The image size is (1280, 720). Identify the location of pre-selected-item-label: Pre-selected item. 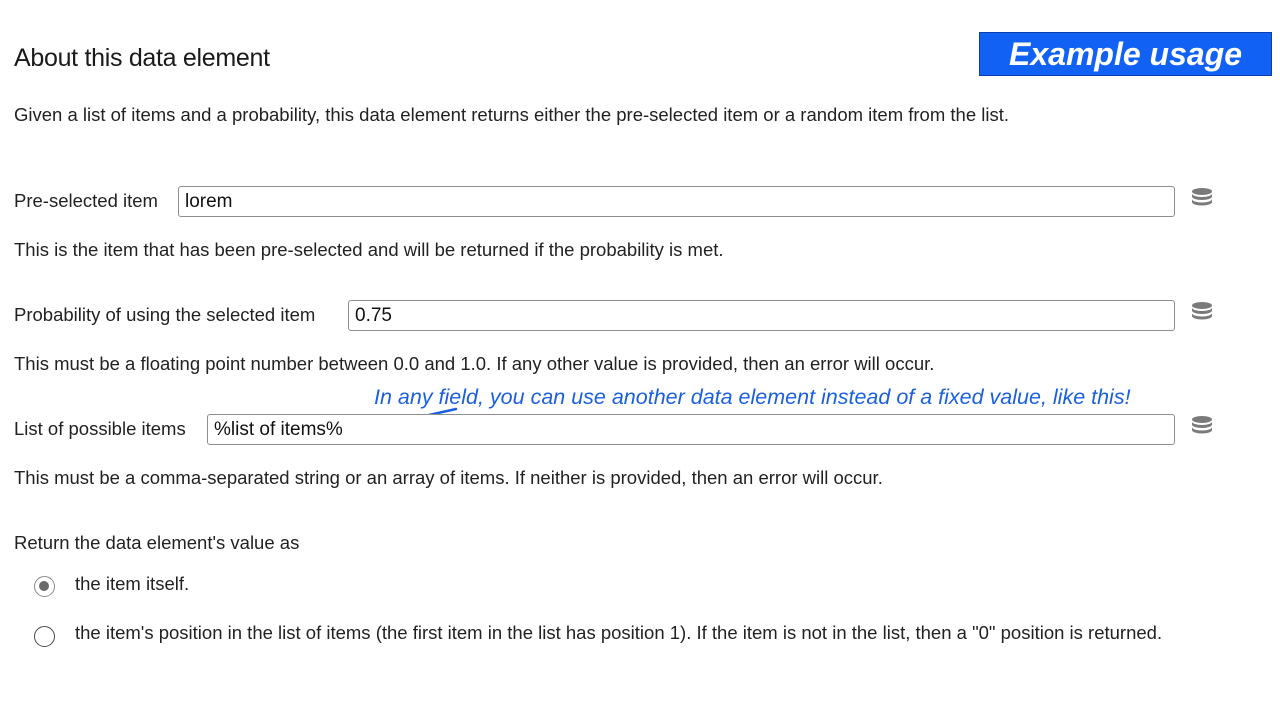
(86, 200).